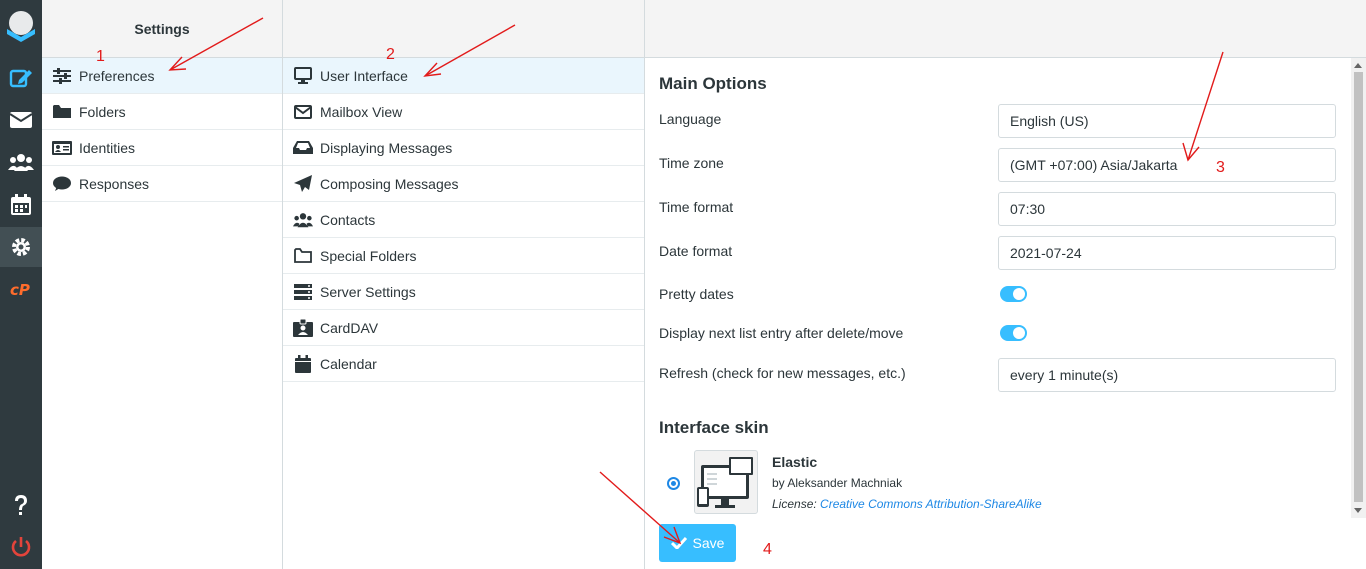 This screenshot has width=1366, height=569. I want to click on settings-header: Settings, so click(162, 29).